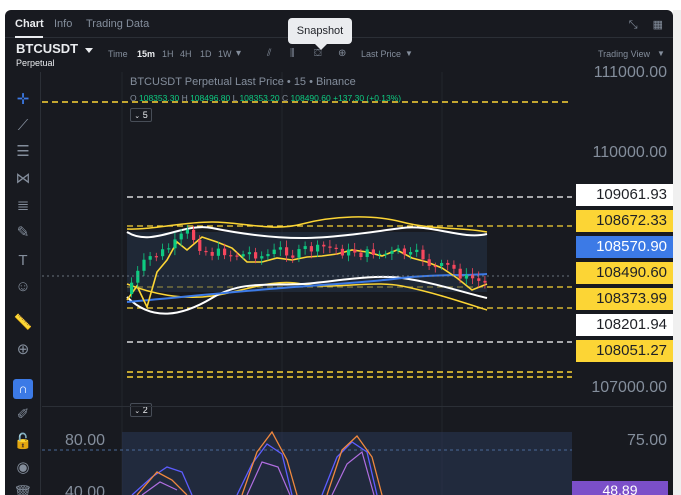 The width and height of the screenshot is (681, 495). What do you see at coordinates (23, 468) in the screenshot?
I see `eye-icon: ◉` at bounding box center [23, 468].